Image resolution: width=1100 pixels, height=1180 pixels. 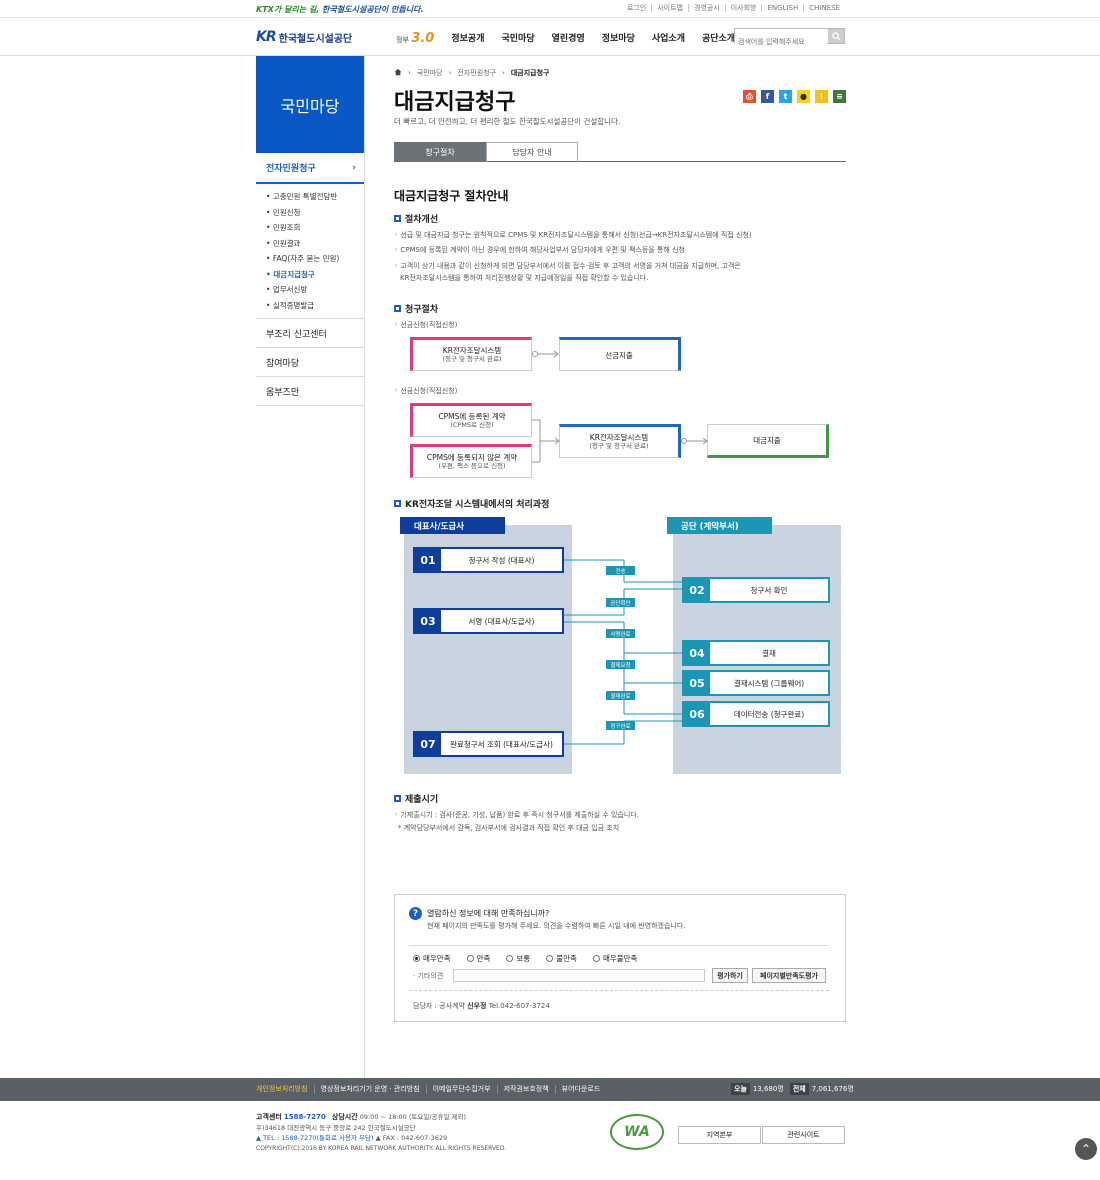 What do you see at coordinates (706, 8) in the screenshot?
I see `disclosure-link: 경영공시` at bounding box center [706, 8].